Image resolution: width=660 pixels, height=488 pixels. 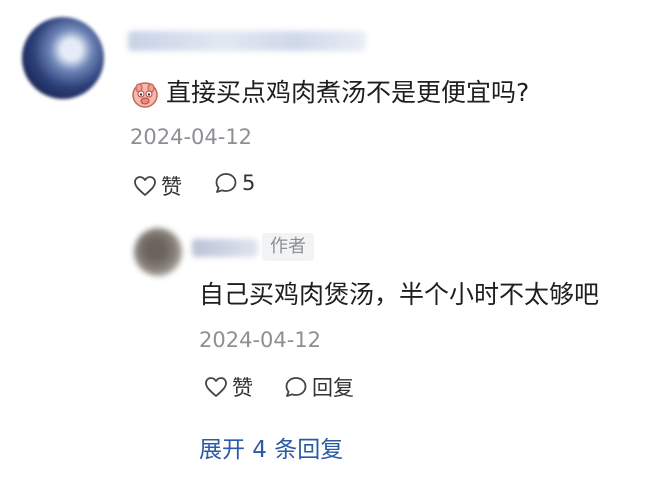 I want to click on like-button: 赞, so click(x=157, y=186).